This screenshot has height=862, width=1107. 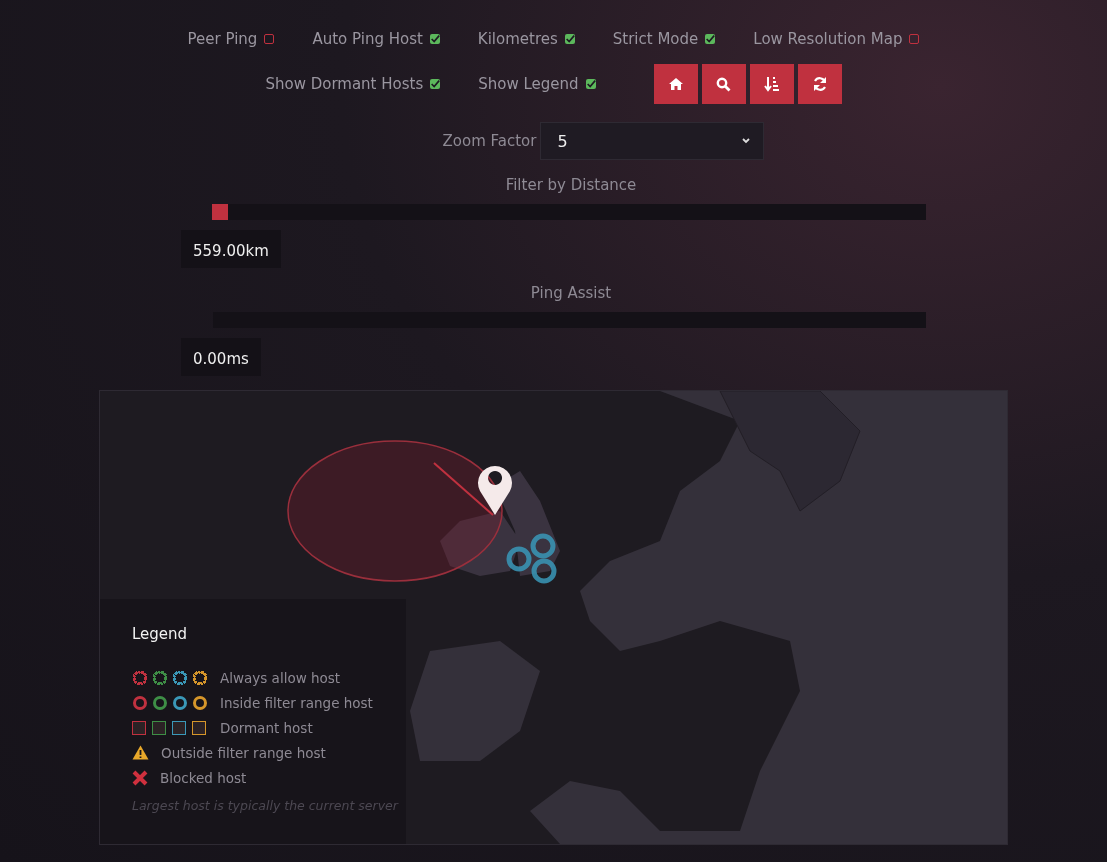 I want to click on legend-label: Blocked host, so click(x=203, y=777).